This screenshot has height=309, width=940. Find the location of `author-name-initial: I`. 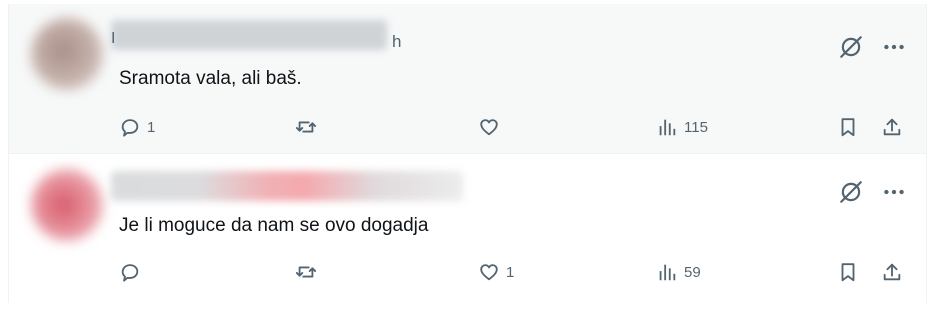

author-name-initial: I is located at coordinates (113, 38).